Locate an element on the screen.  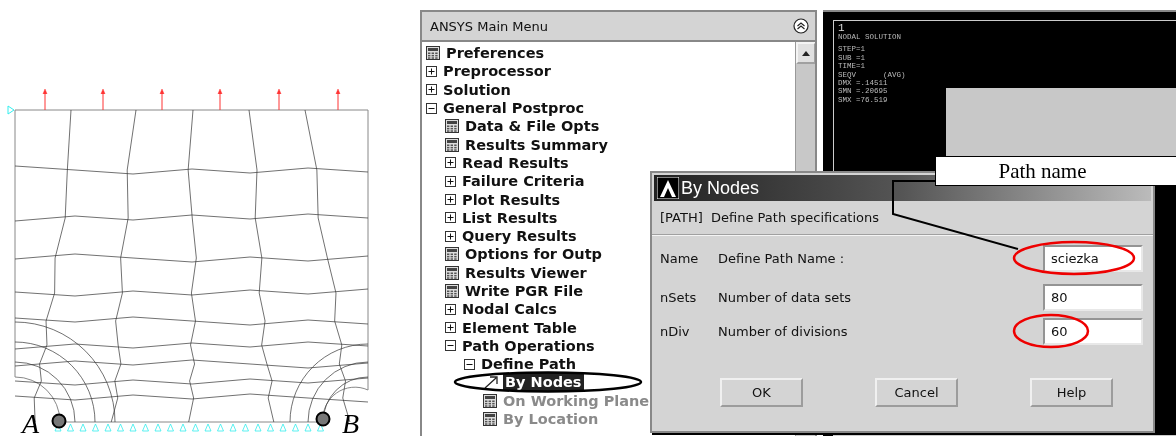
dialog-title: By Nodes is located at coordinates (720, 188).